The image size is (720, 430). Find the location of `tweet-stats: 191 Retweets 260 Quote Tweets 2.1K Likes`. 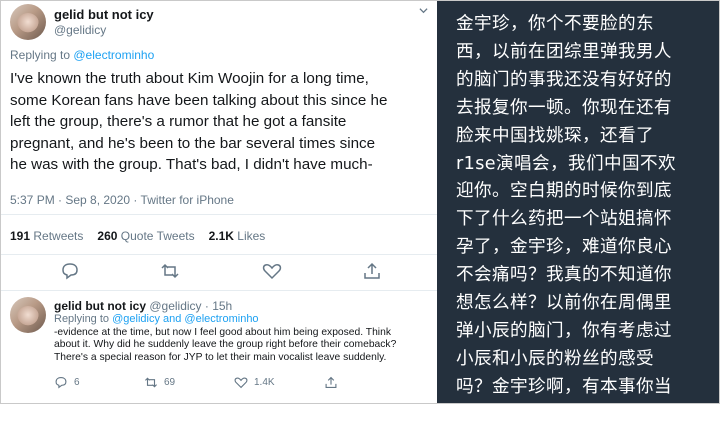

tweet-stats: 191 Retweets 260 Quote Tweets 2.1K Likes is located at coordinates (137, 236).